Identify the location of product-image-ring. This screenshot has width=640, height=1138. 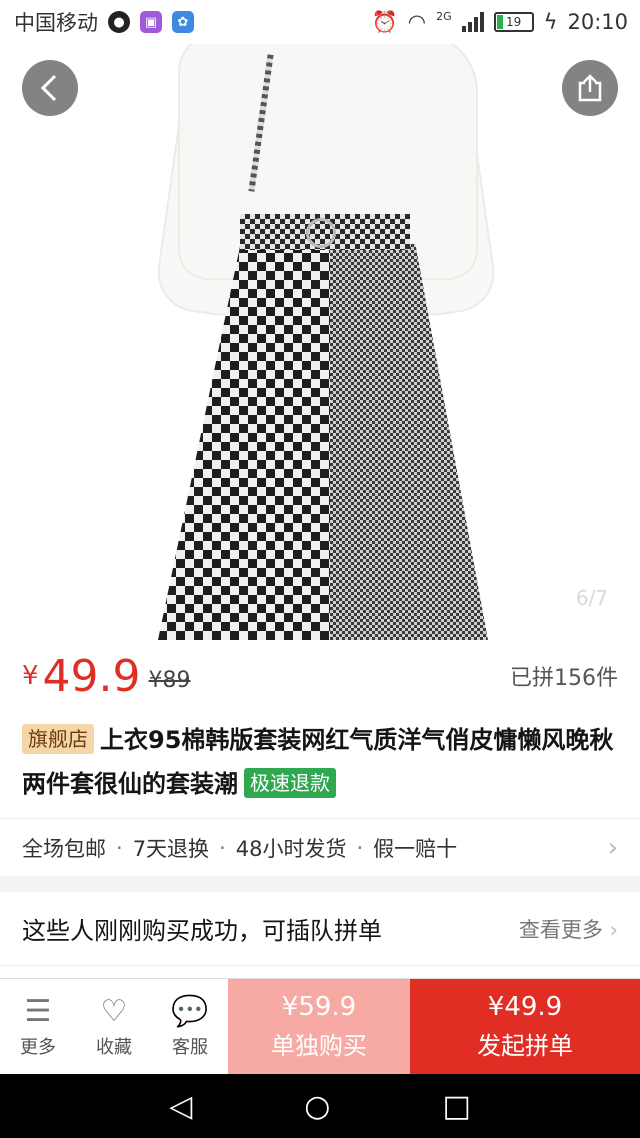
(321, 233).